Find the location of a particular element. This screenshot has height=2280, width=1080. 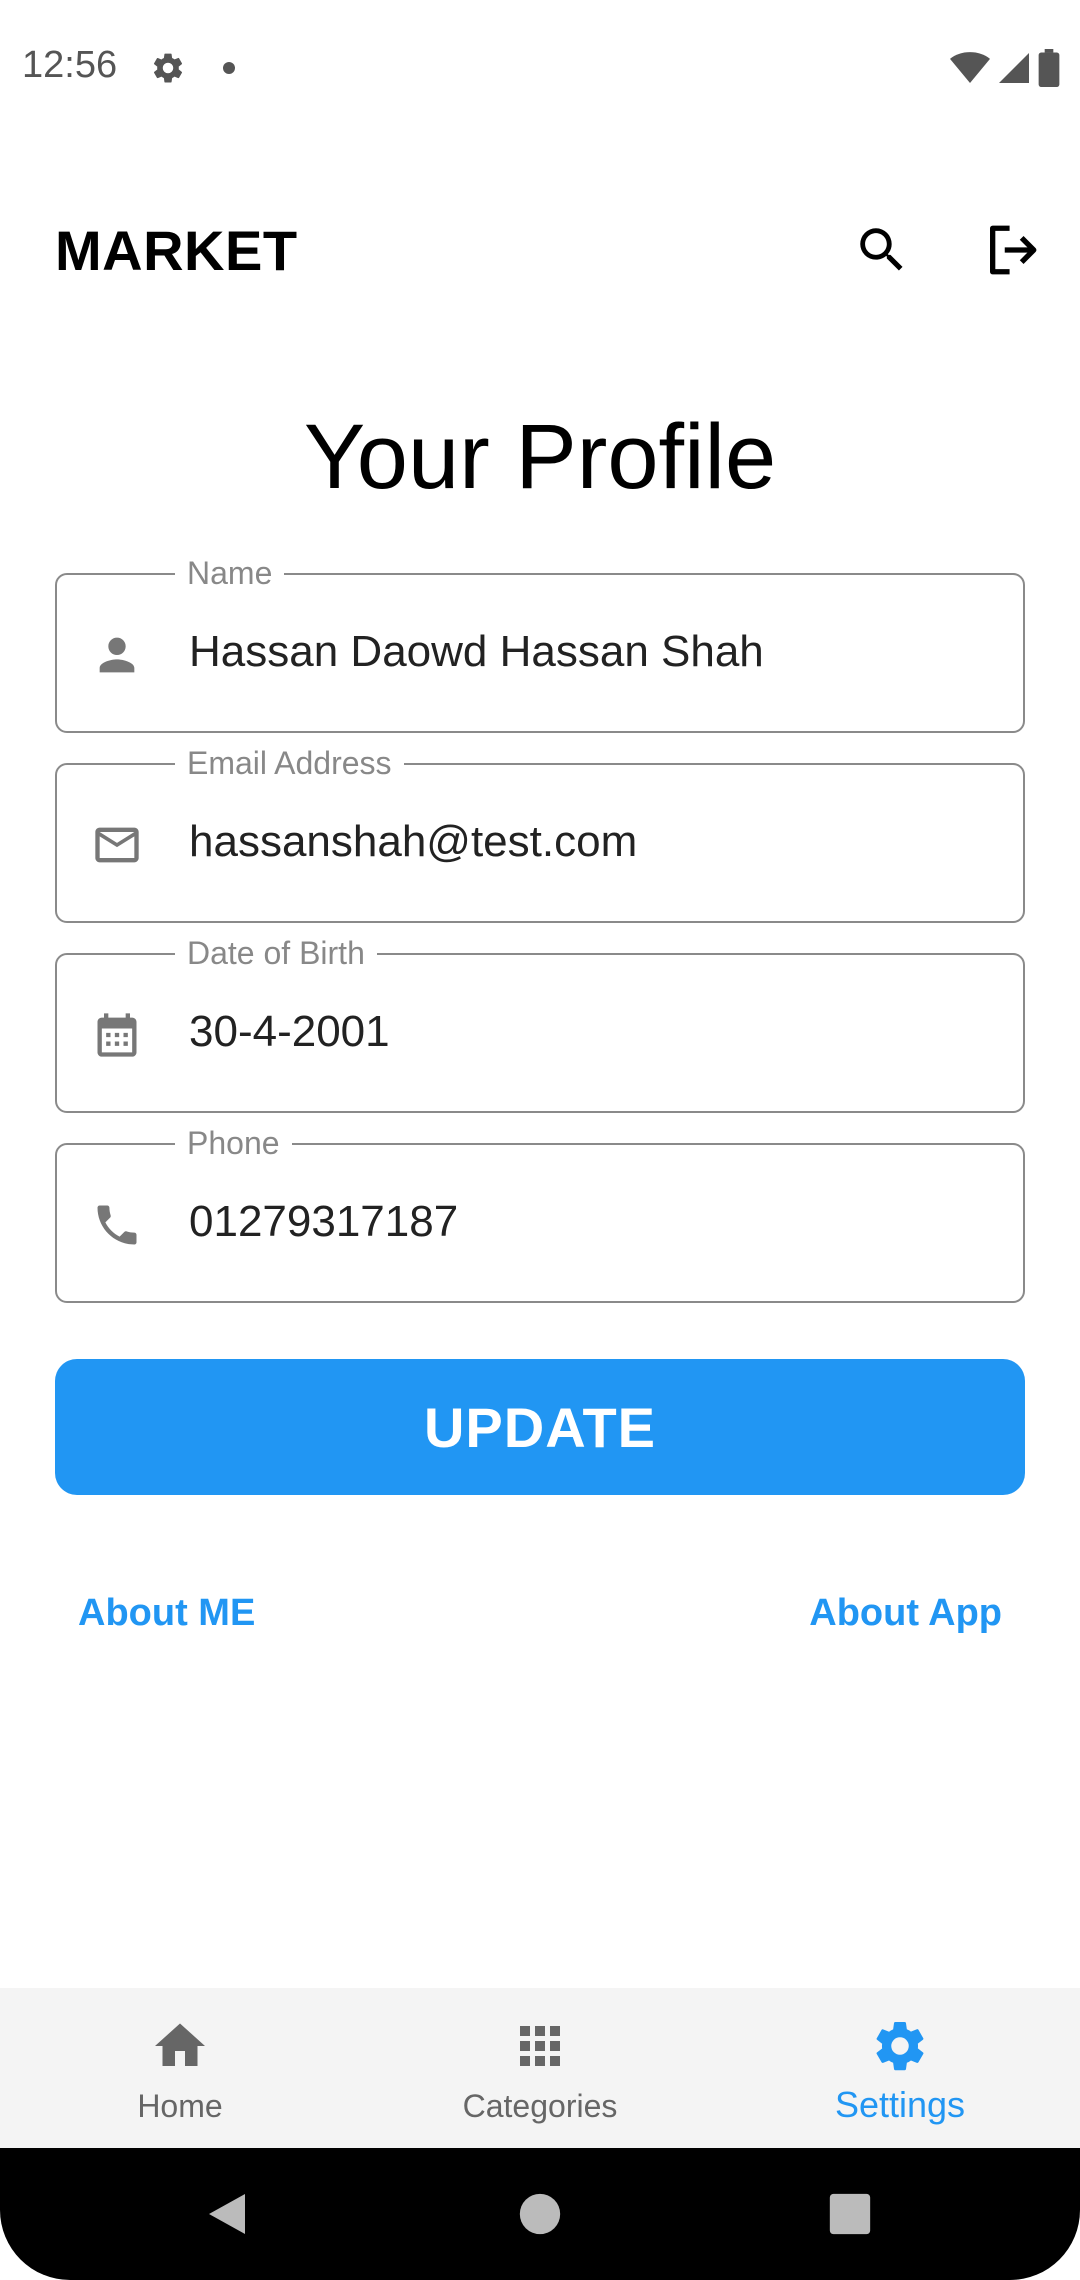

phone-icon is located at coordinates (117, 1225).